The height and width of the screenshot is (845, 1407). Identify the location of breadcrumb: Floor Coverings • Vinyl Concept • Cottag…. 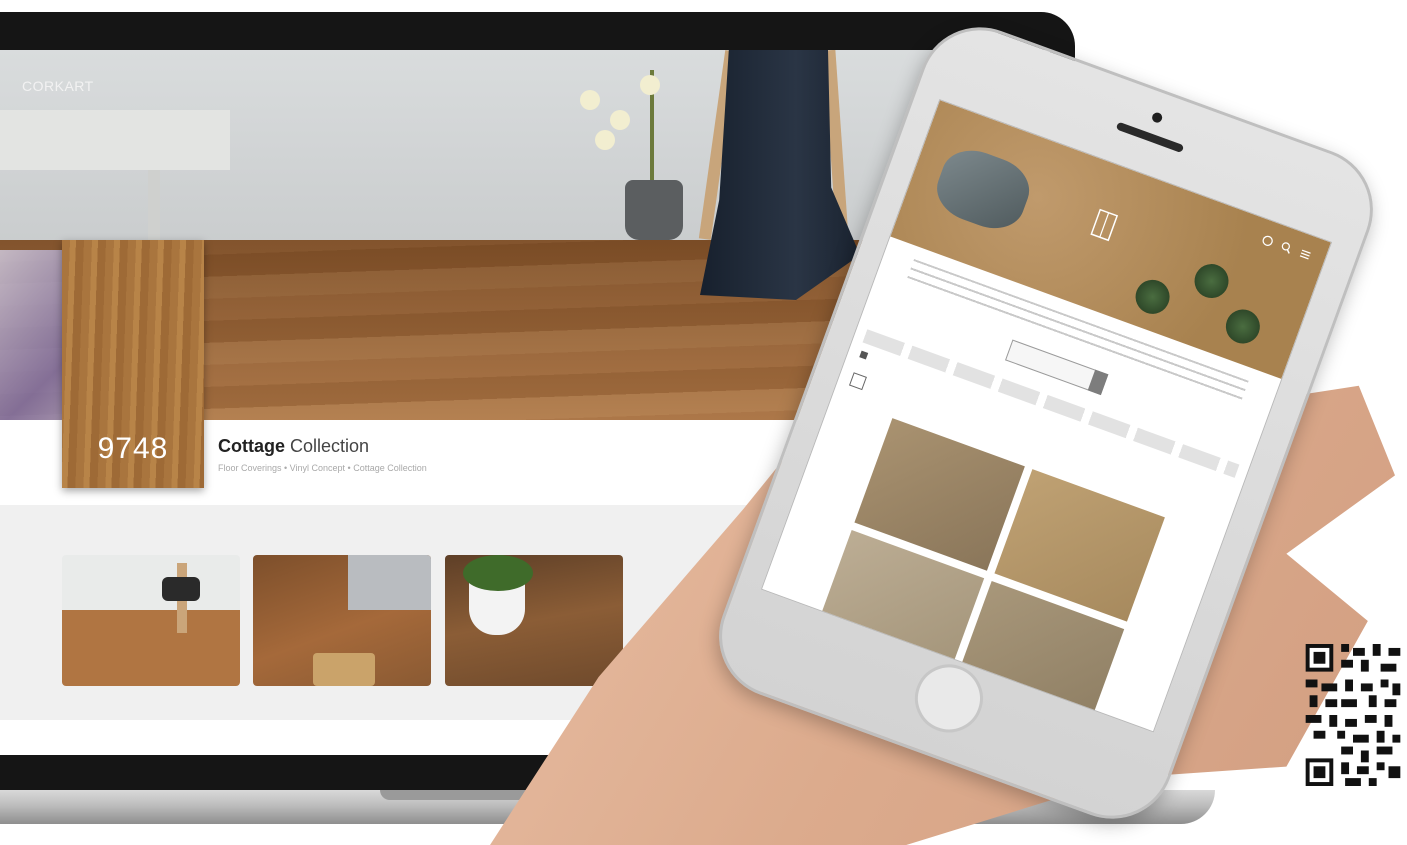
(322, 468).